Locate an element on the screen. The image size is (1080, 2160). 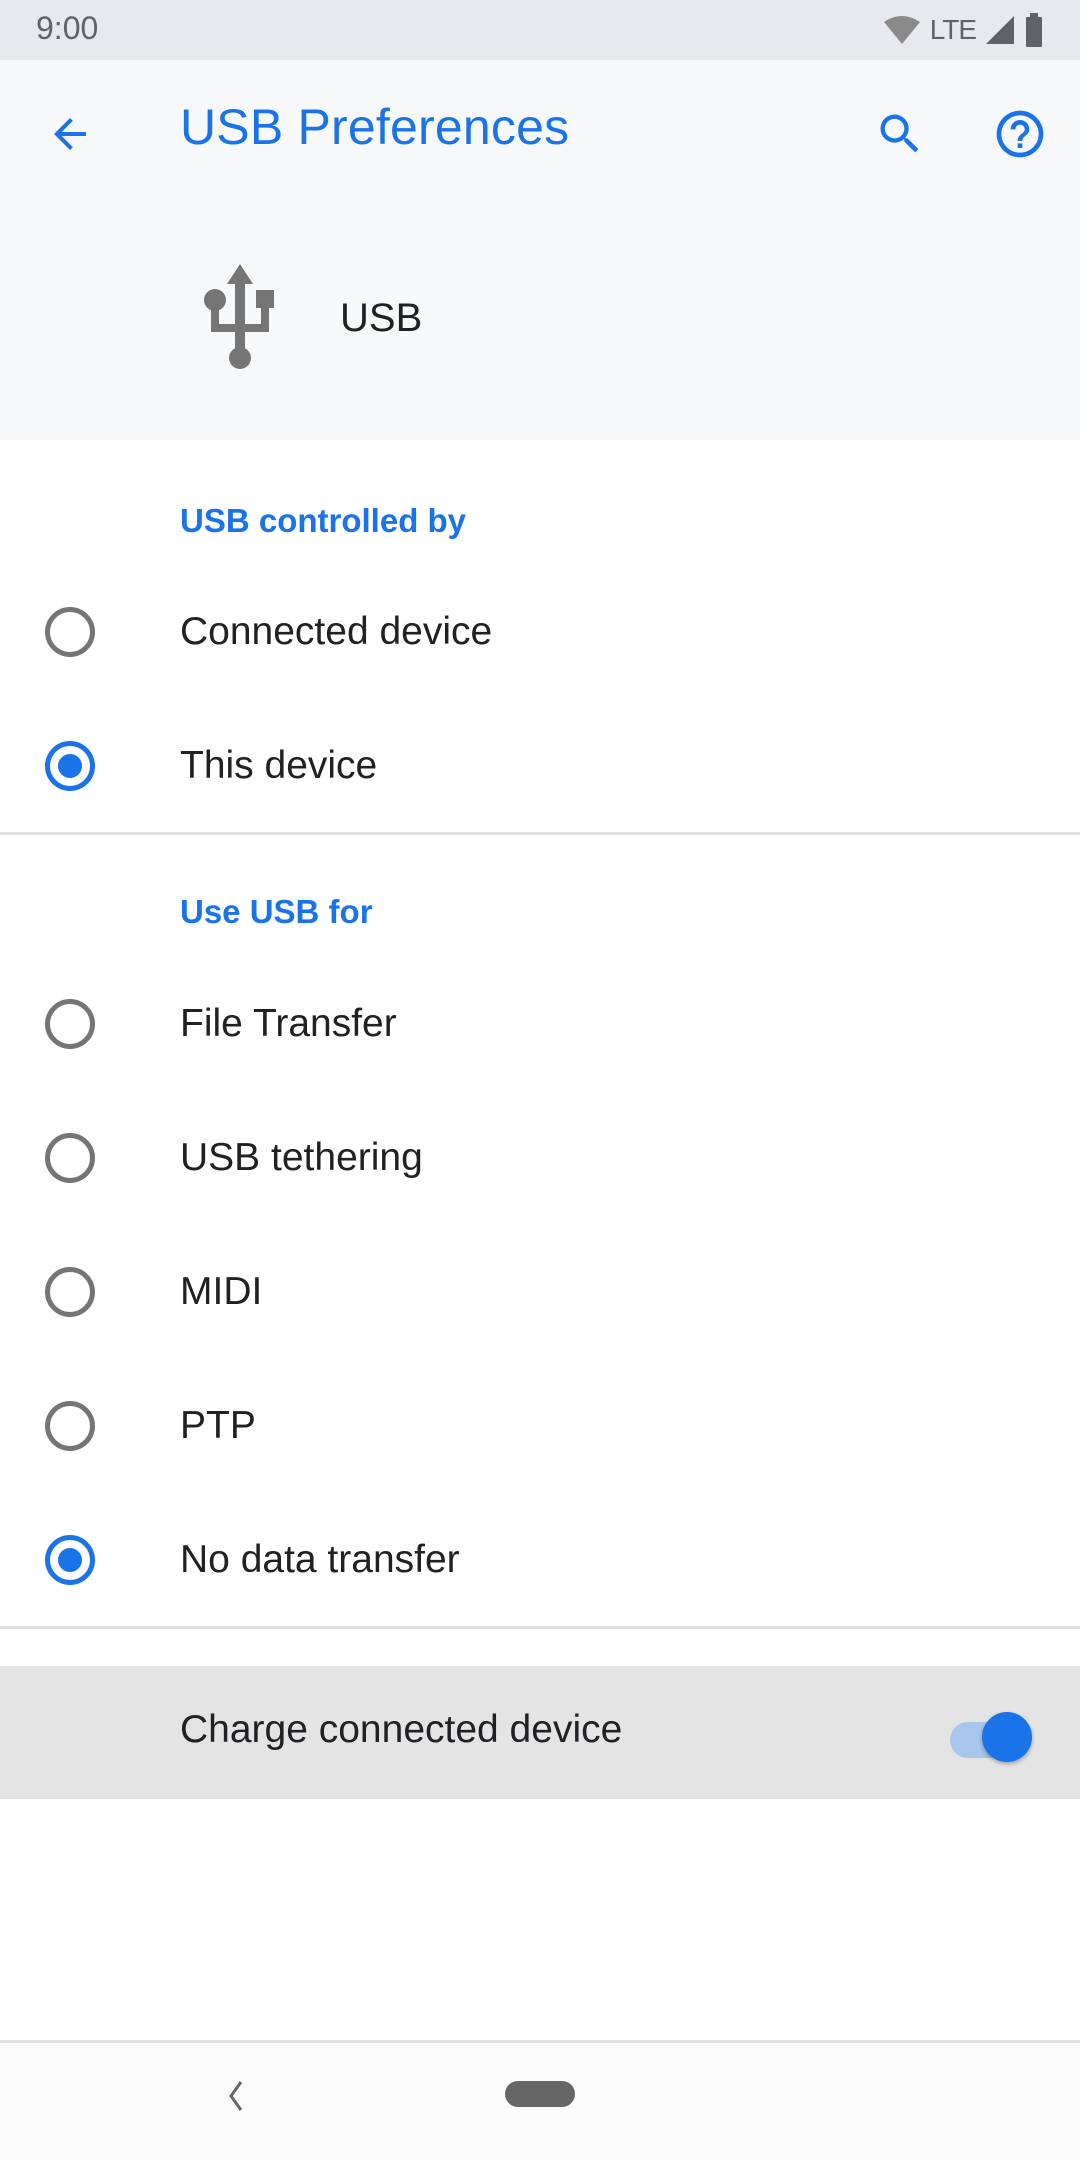
battery-icon is located at coordinates (1034, 30).